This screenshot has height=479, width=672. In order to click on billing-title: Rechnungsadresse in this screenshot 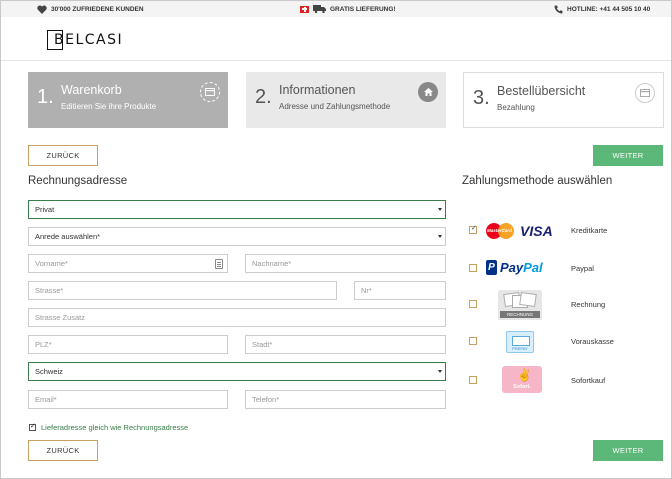, I will do `click(78, 181)`.